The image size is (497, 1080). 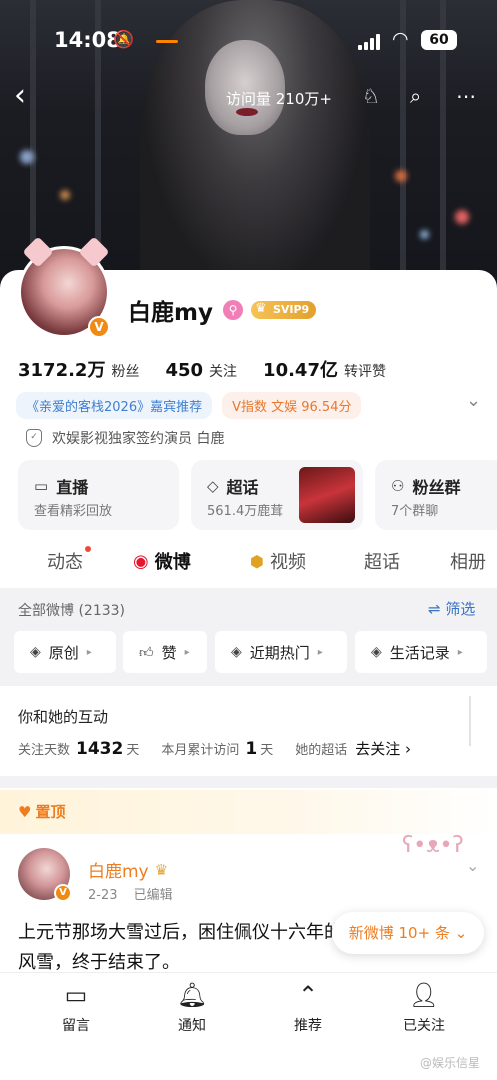 What do you see at coordinates (153, 895) in the screenshot?
I see `post-edited: 已编辑` at bounding box center [153, 895].